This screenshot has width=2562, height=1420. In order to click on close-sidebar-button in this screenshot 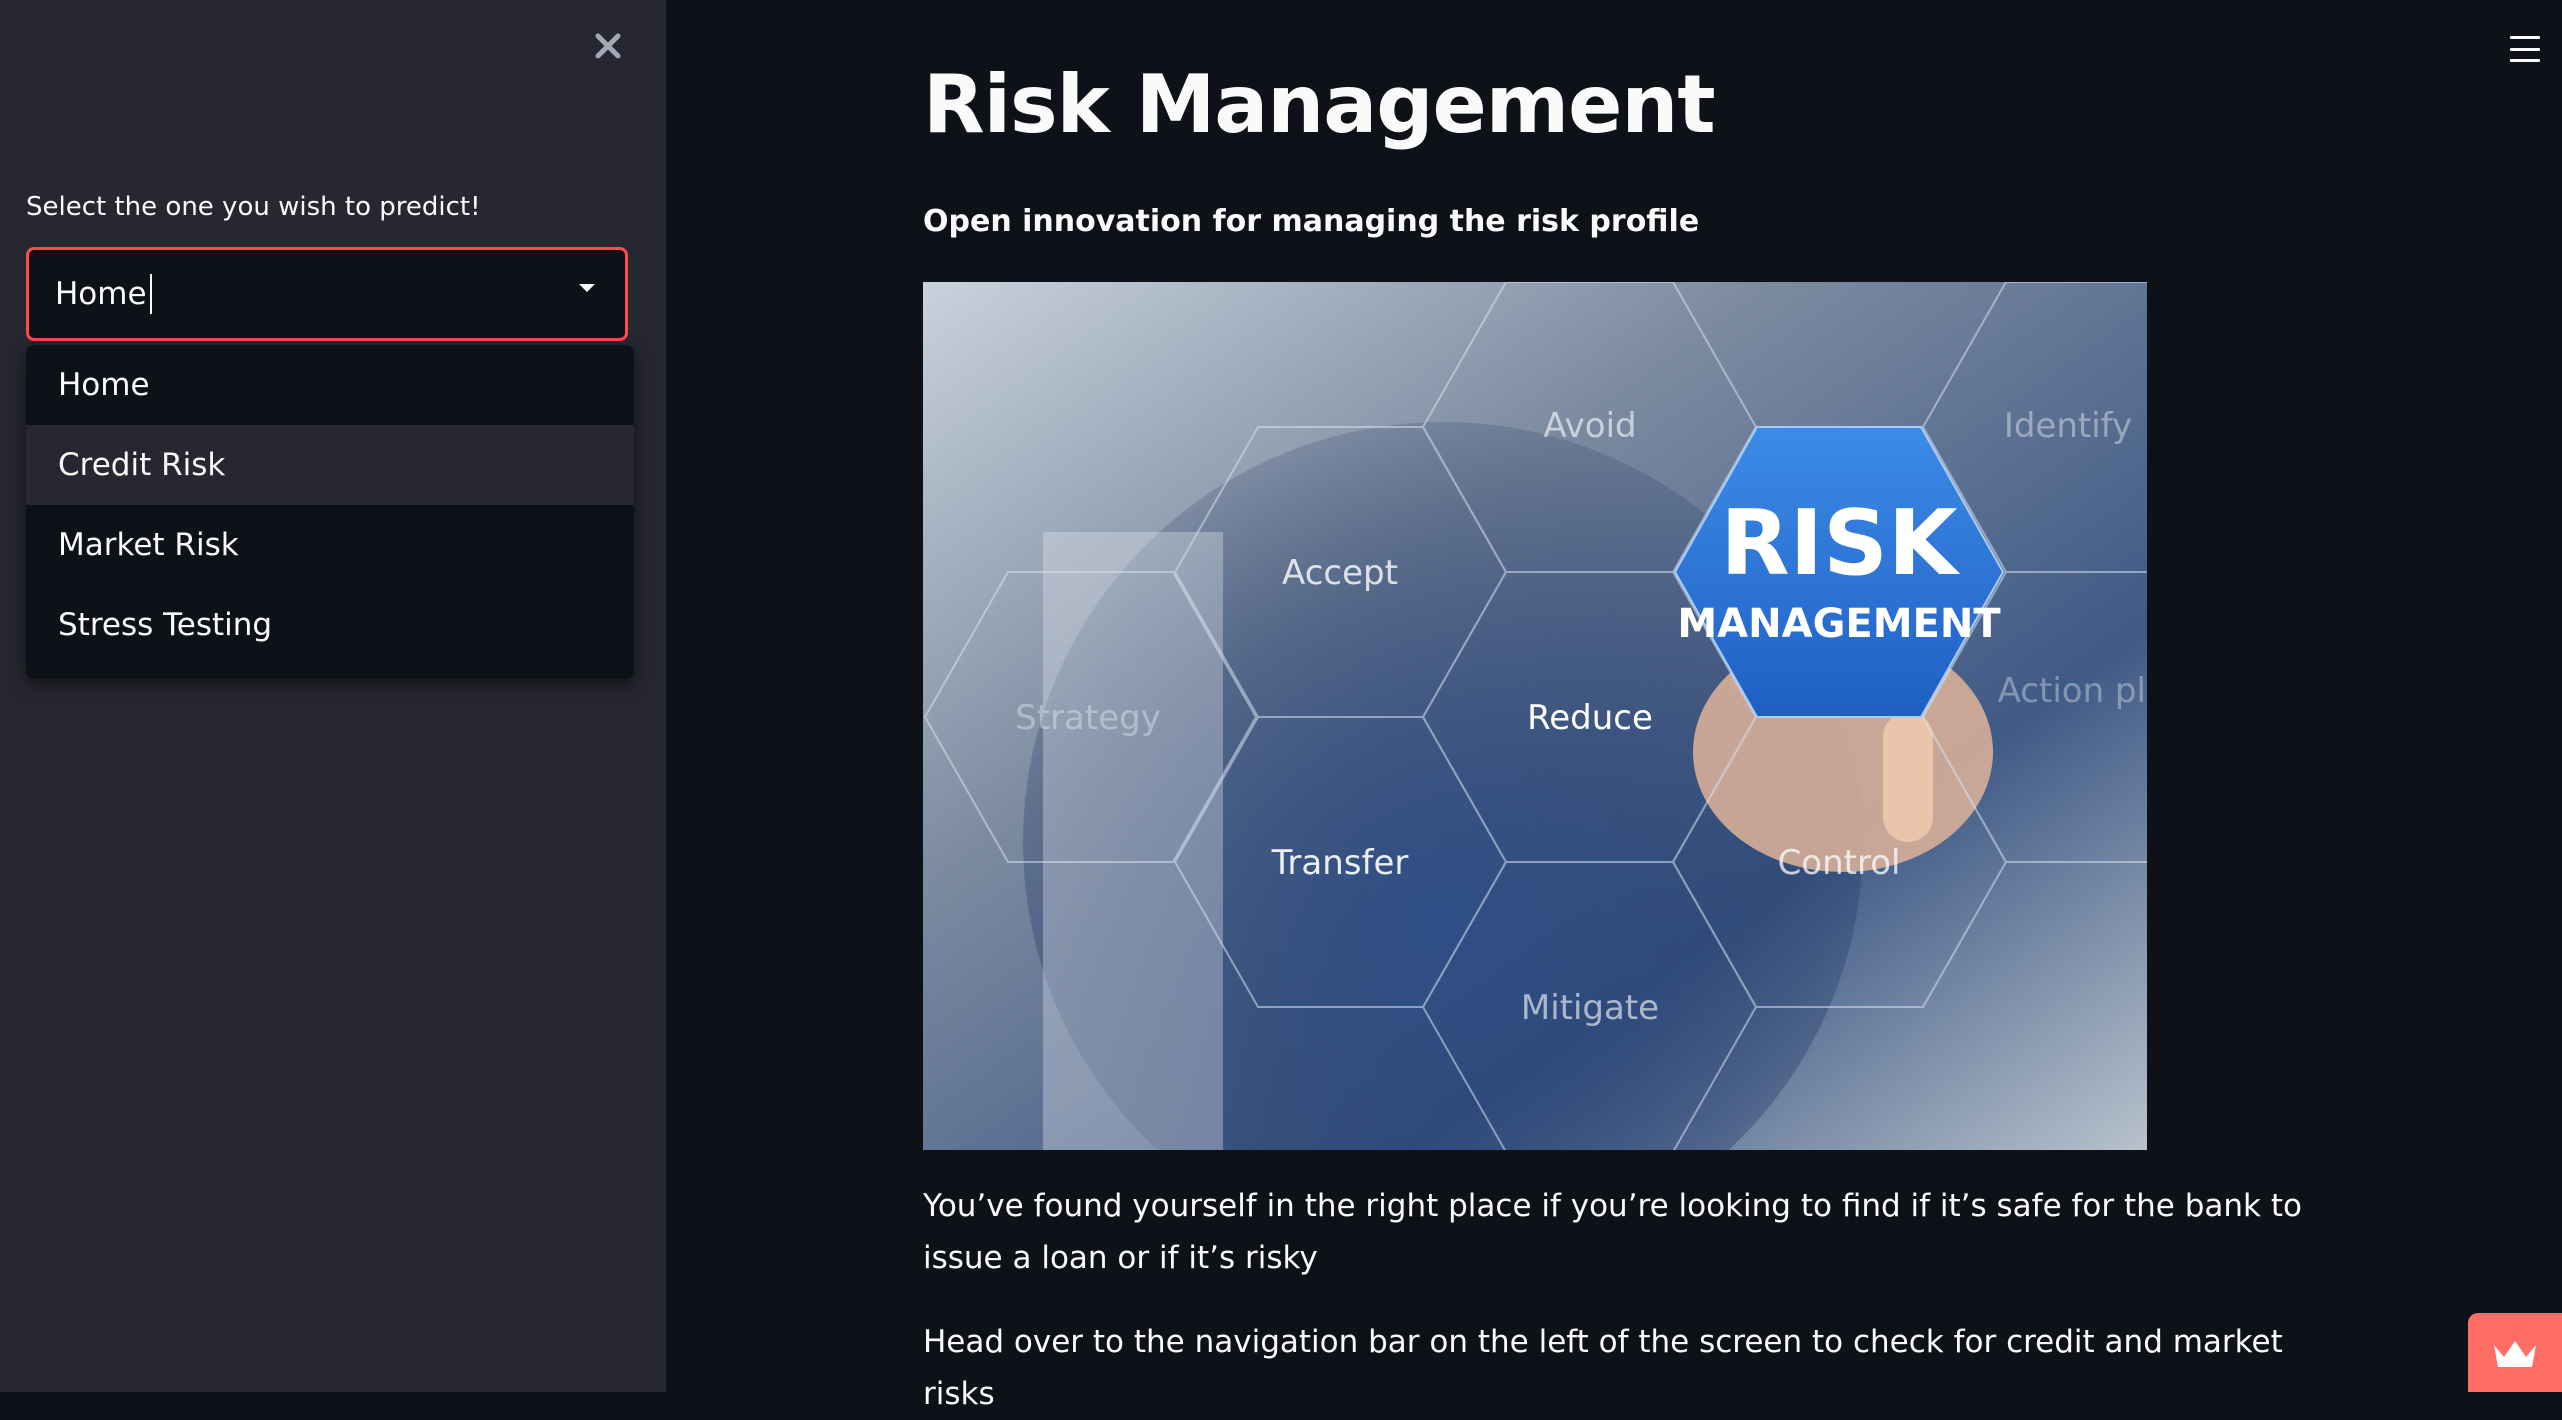, I will do `click(608, 46)`.